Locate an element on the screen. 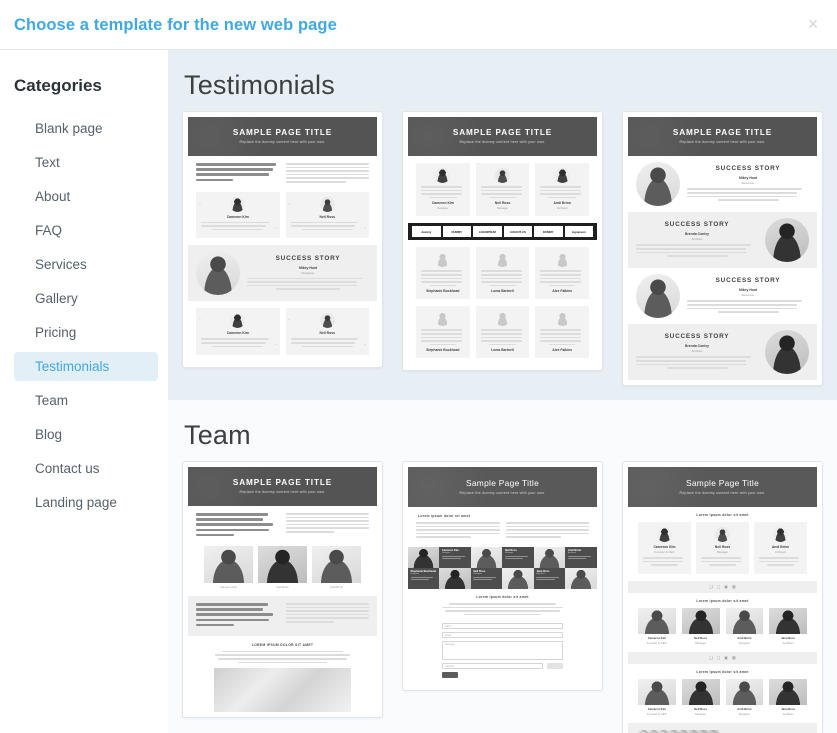  team-member-label: Stephanie Buckhead Designer is located at coordinates (424, 578).